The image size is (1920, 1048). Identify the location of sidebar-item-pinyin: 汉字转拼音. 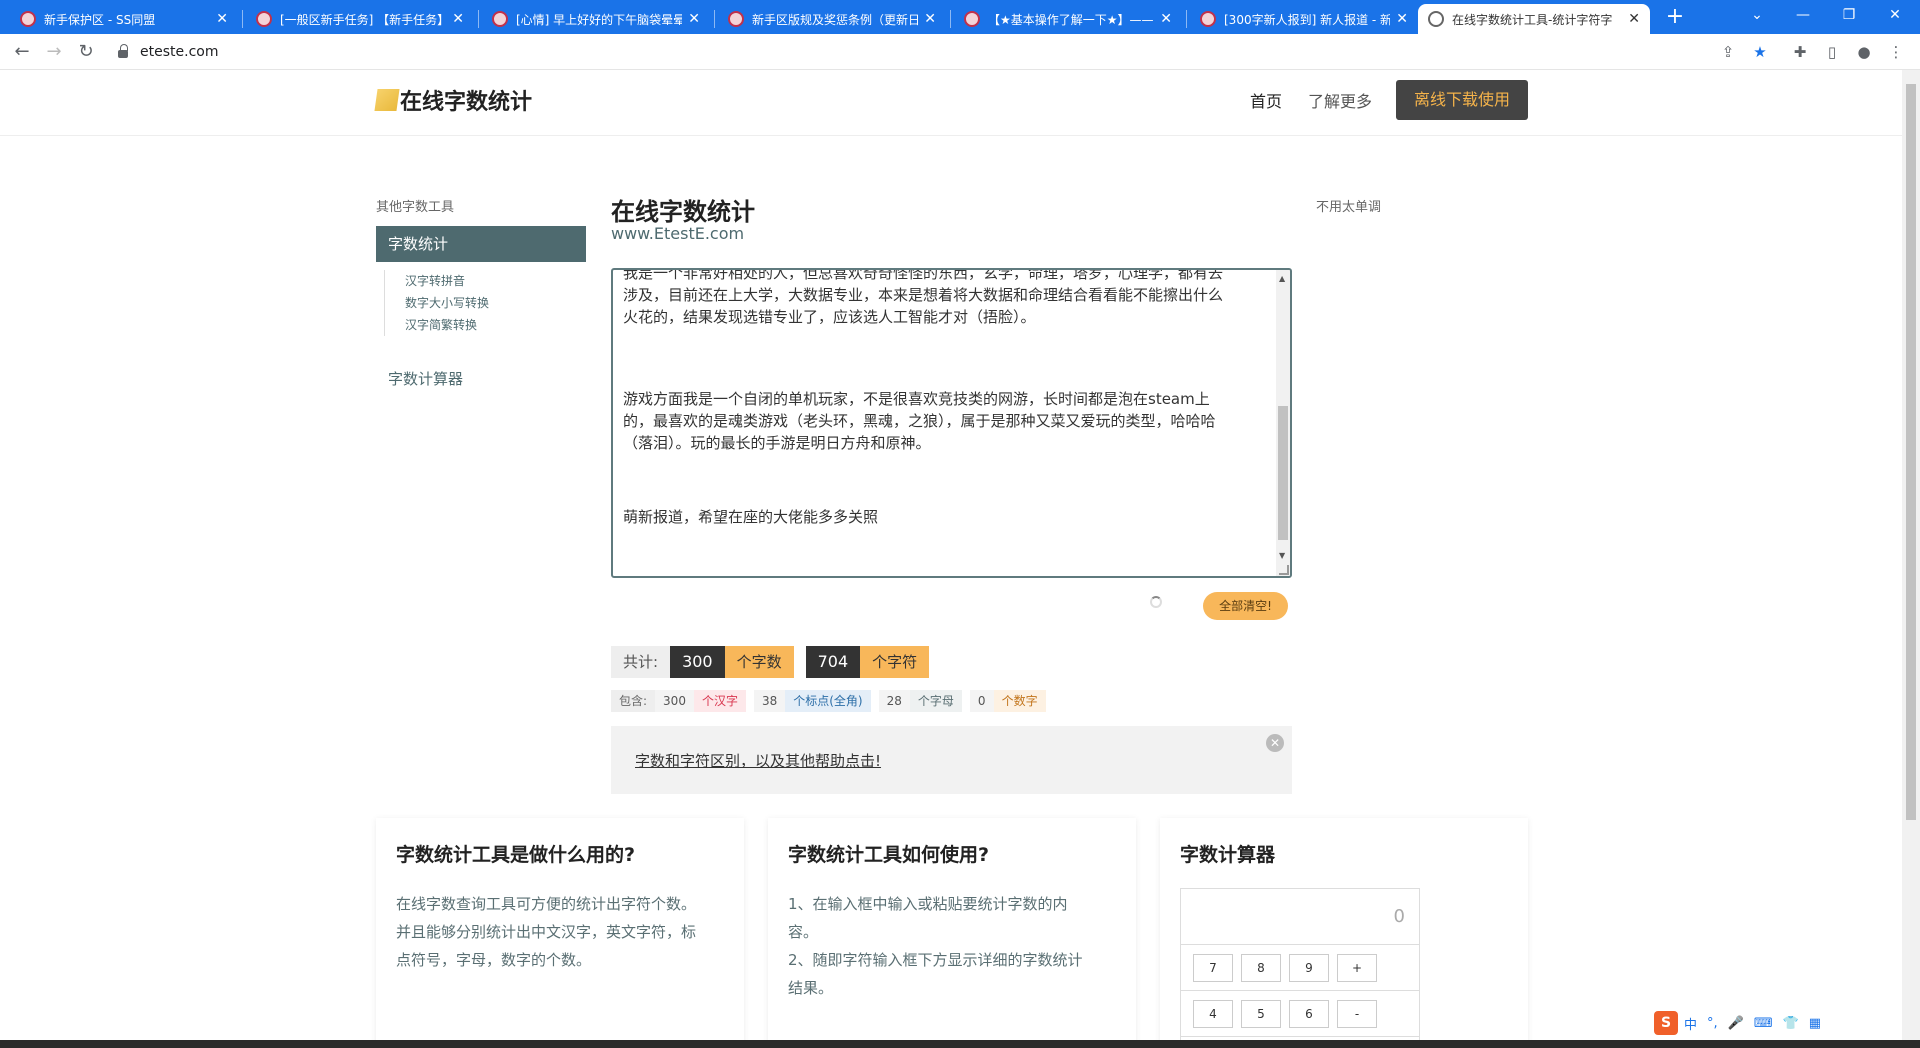
(439, 281).